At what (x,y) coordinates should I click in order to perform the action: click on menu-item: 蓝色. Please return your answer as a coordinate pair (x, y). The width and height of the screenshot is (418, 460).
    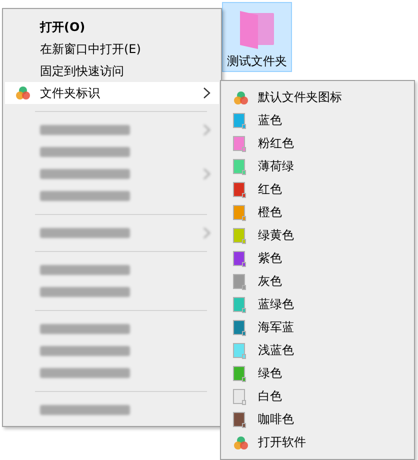
    Looking at the image, I should click on (317, 120).